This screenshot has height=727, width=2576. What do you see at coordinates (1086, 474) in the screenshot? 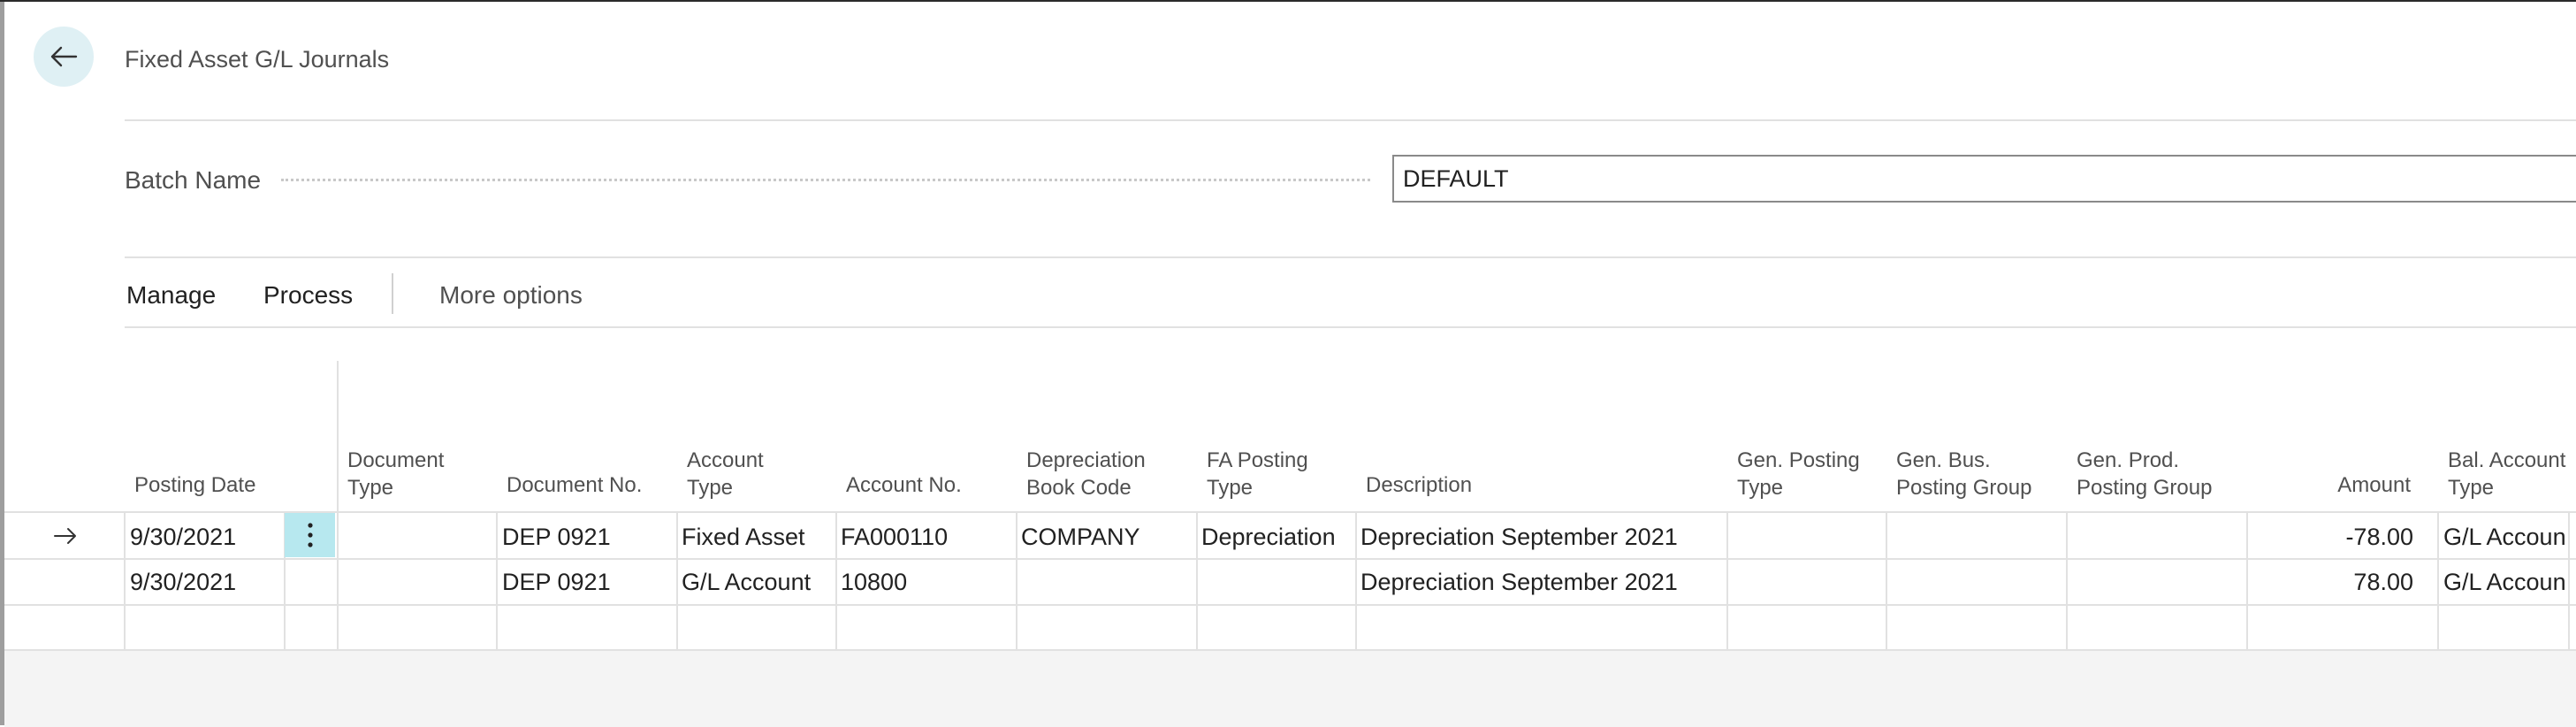
I see `column-header-depreciation-book-code: Depreciation Book Code` at bounding box center [1086, 474].